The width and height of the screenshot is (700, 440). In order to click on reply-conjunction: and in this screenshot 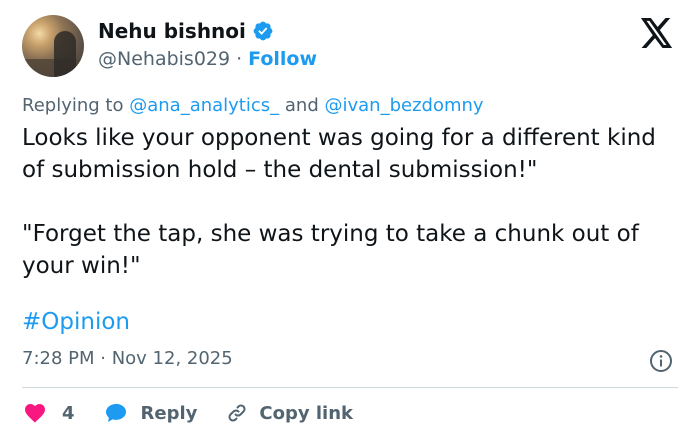, I will do `click(301, 105)`.